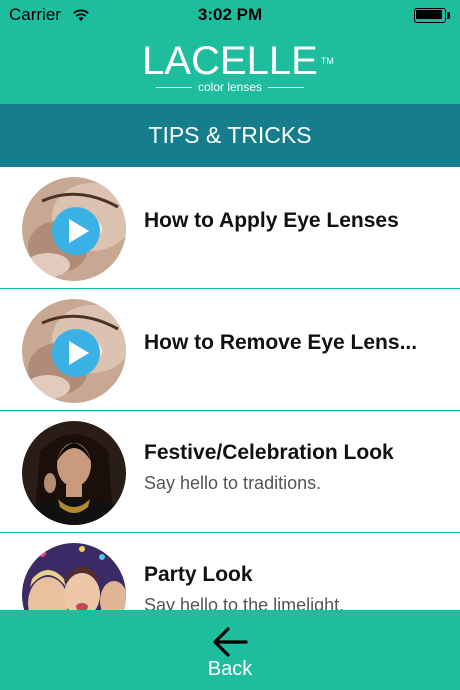  What do you see at coordinates (271, 220) in the screenshot?
I see `item-title: How to Apply Eye Lenses` at bounding box center [271, 220].